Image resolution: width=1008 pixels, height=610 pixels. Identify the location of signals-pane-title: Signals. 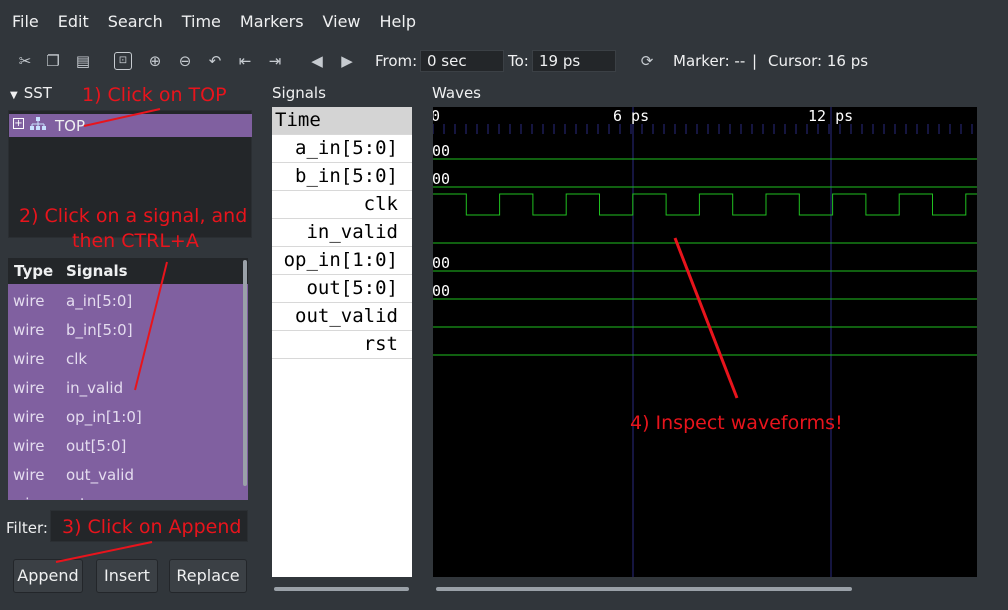
(299, 93).